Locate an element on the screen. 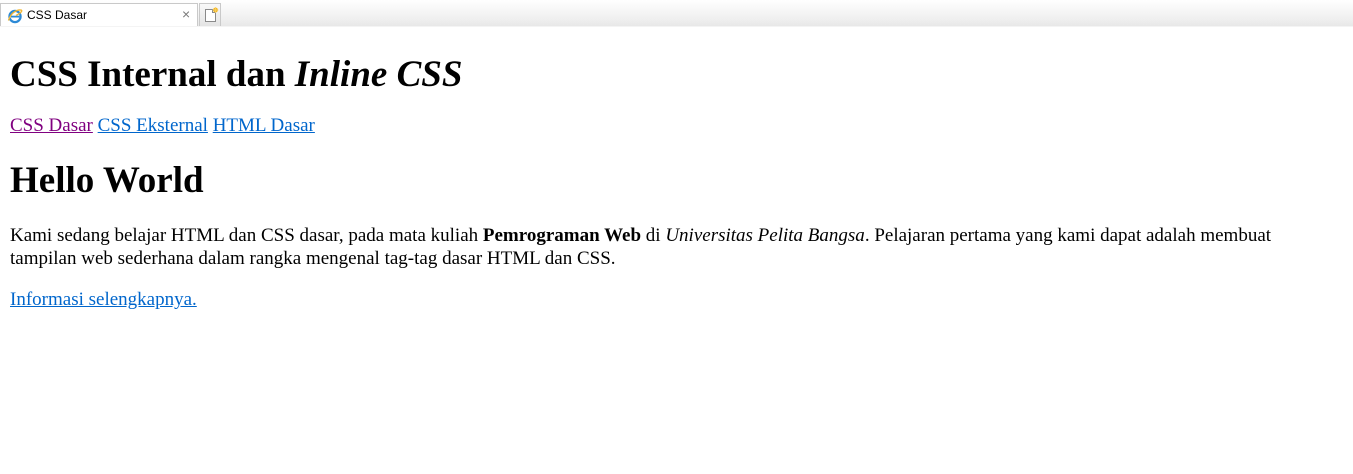 The width and height of the screenshot is (1353, 474). nav-link-css-eksternal: CSS Eksternal is located at coordinates (153, 125).